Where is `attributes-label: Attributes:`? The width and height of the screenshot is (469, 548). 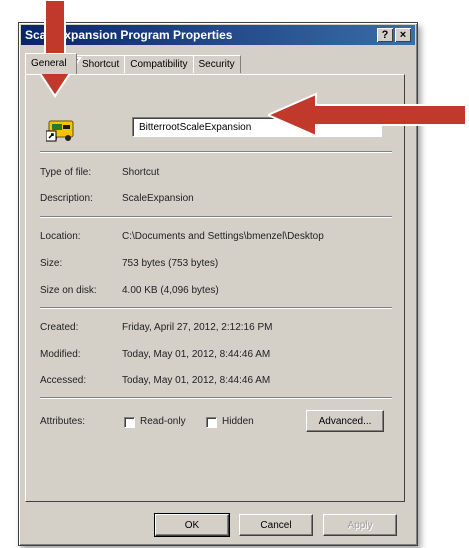 attributes-label: Attributes: is located at coordinates (63, 421).